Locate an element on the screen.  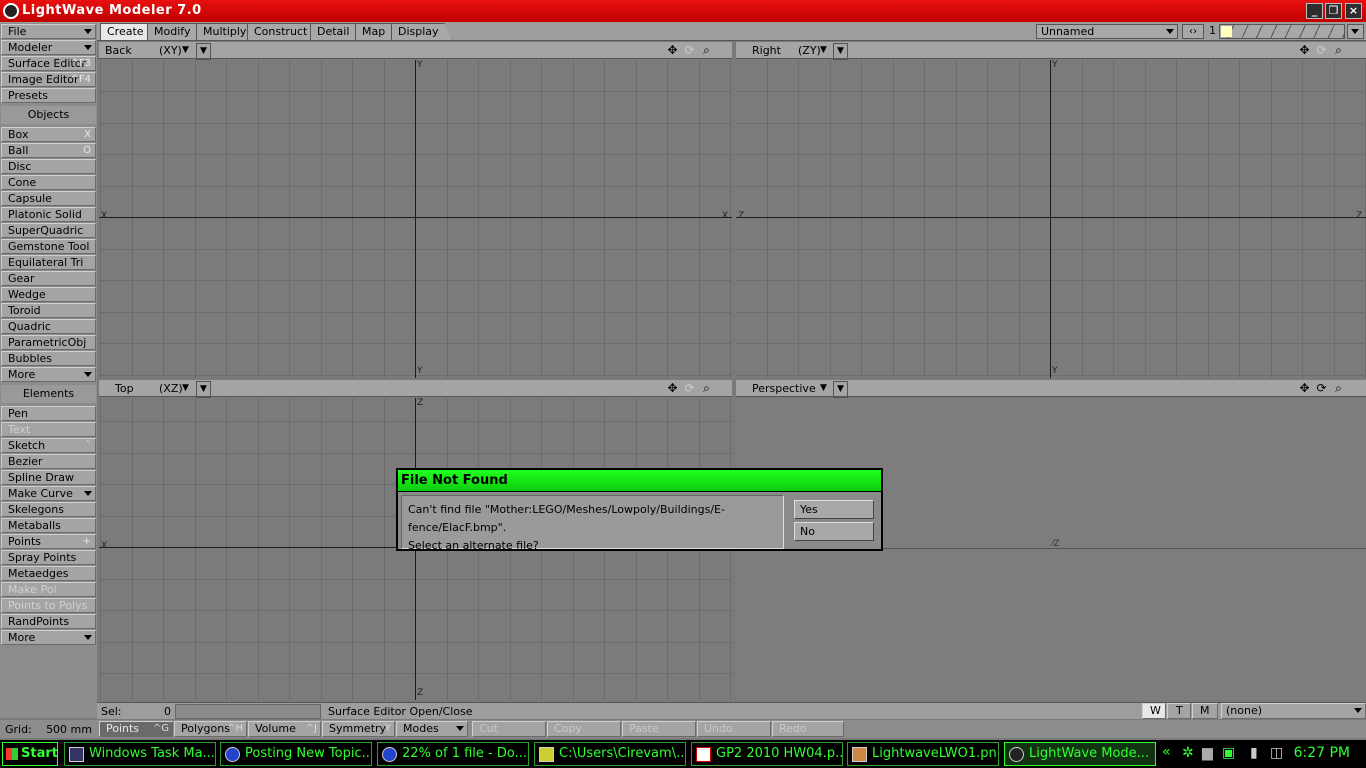
points-button: Points ^G is located at coordinates (136, 729).